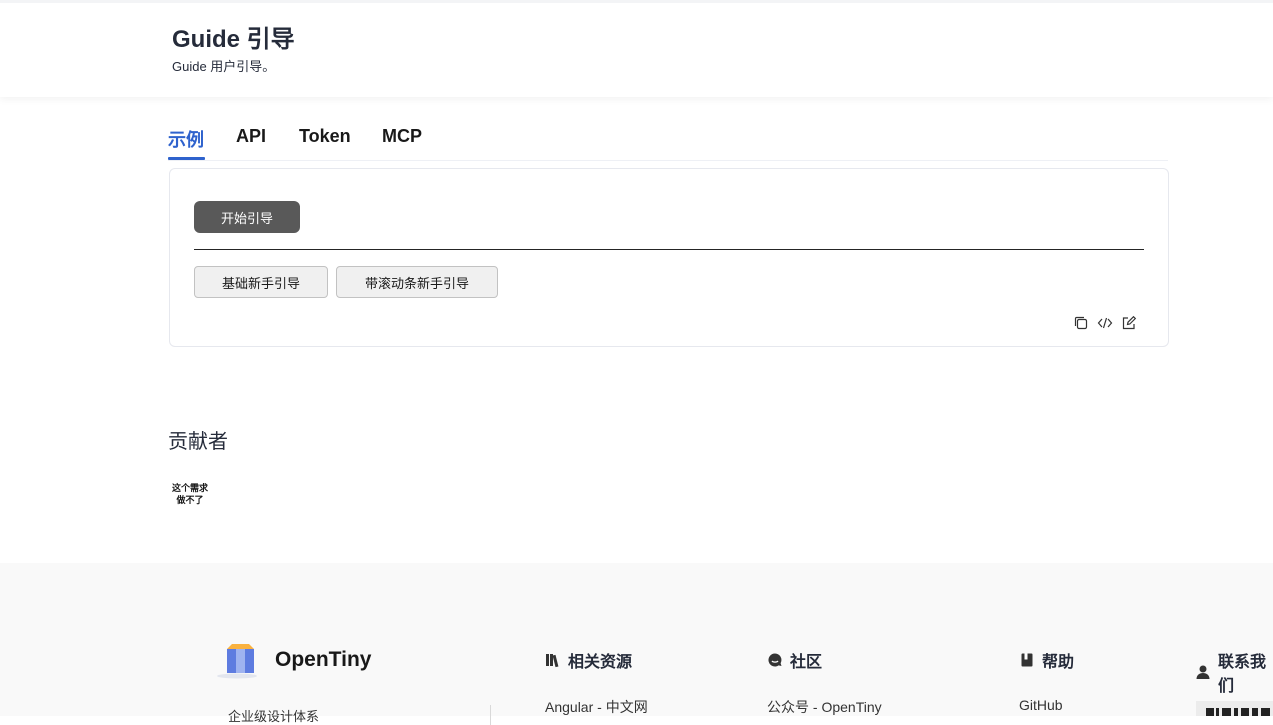  What do you see at coordinates (1027, 660) in the screenshot?
I see `book-icon` at bounding box center [1027, 660].